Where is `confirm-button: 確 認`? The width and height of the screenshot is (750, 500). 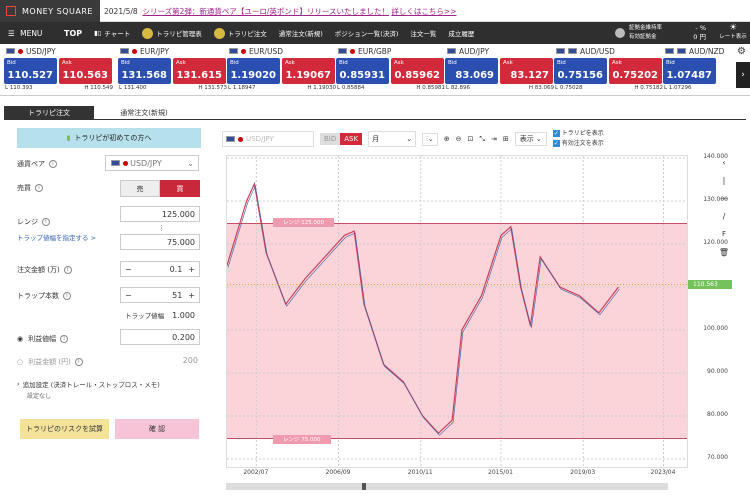 confirm-button: 確 認 is located at coordinates (157, 429).